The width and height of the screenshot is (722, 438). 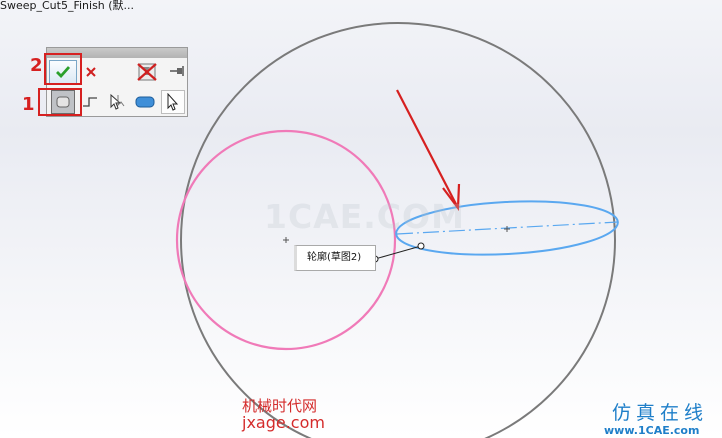 I want to click on ok-button, so click(x=63, y=72).